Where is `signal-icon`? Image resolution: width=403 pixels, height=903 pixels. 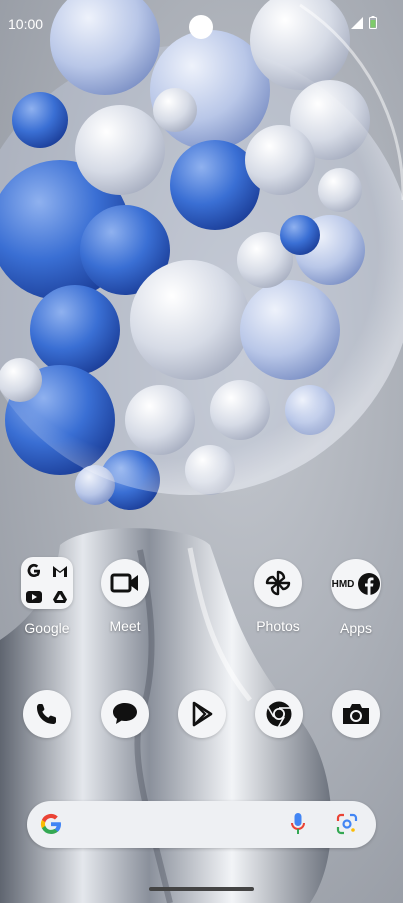 signal-icon is located at coordinates (357, 22).